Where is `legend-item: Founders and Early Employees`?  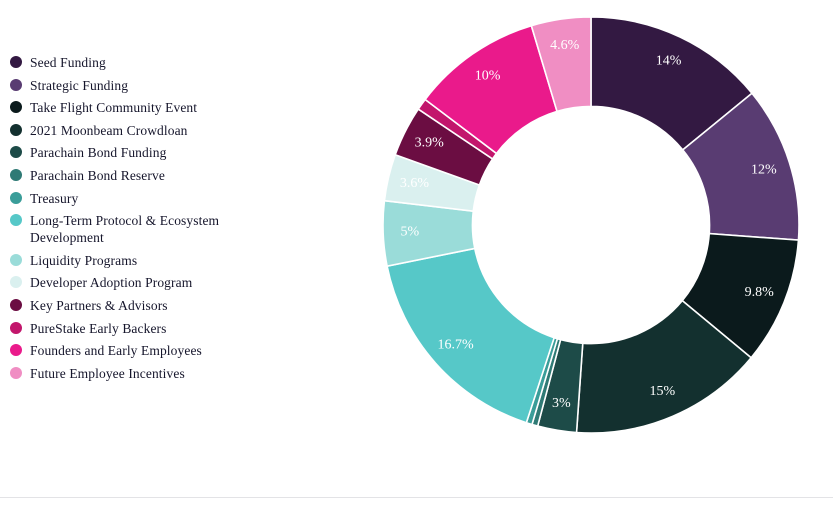 legend-item: Founders and Early Employees is located at coordinates (134, 350).